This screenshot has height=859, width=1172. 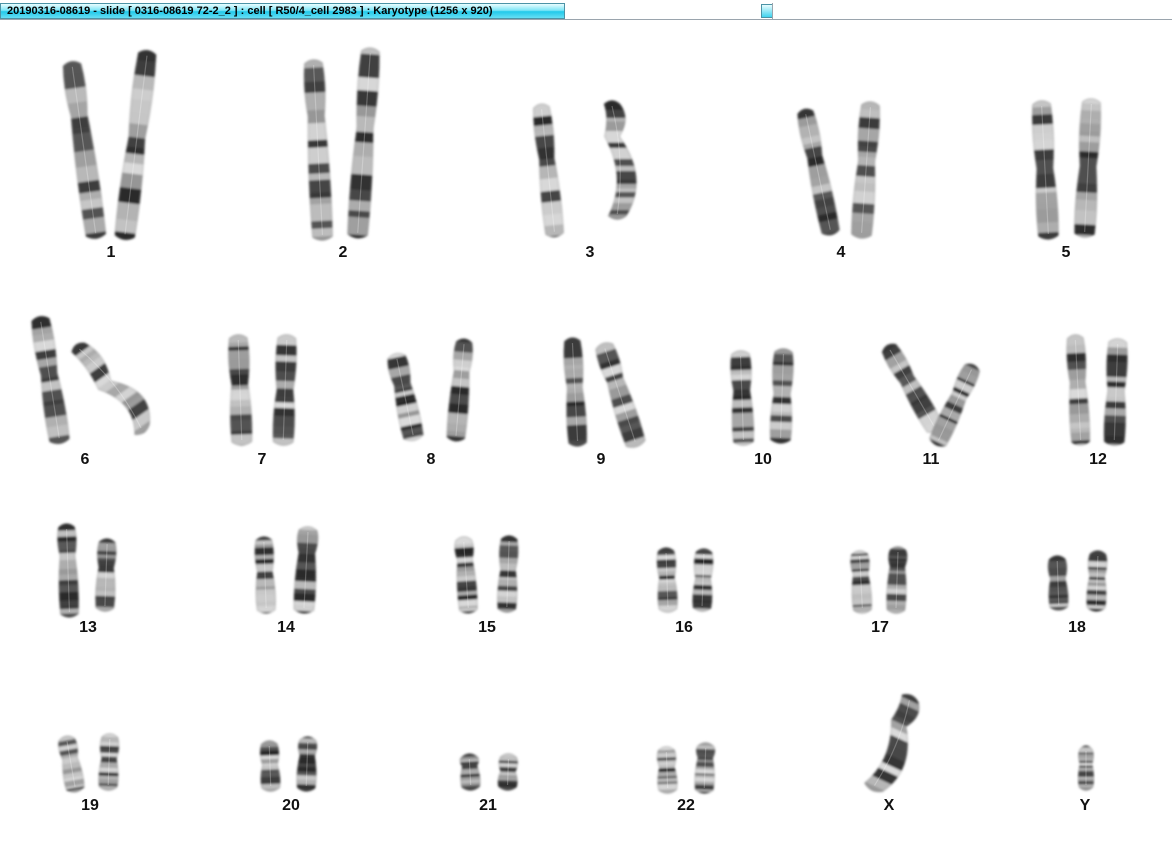 I want to click on chromosome-7-b, so click(x=285, y=389).